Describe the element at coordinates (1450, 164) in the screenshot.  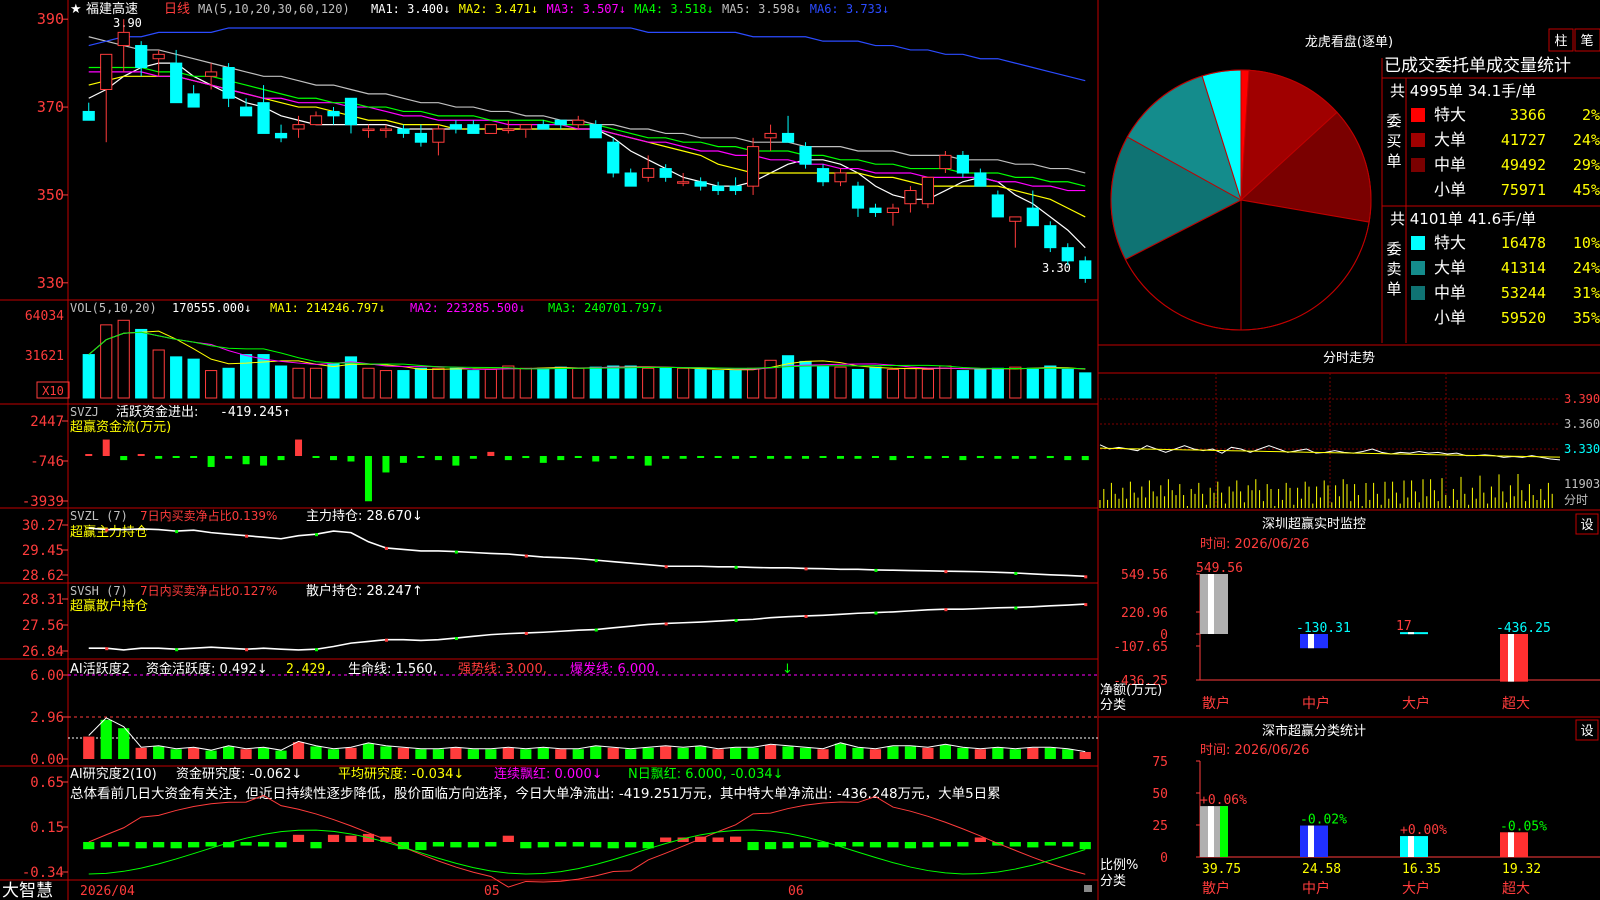
I see `order-label: 中单` at that location.